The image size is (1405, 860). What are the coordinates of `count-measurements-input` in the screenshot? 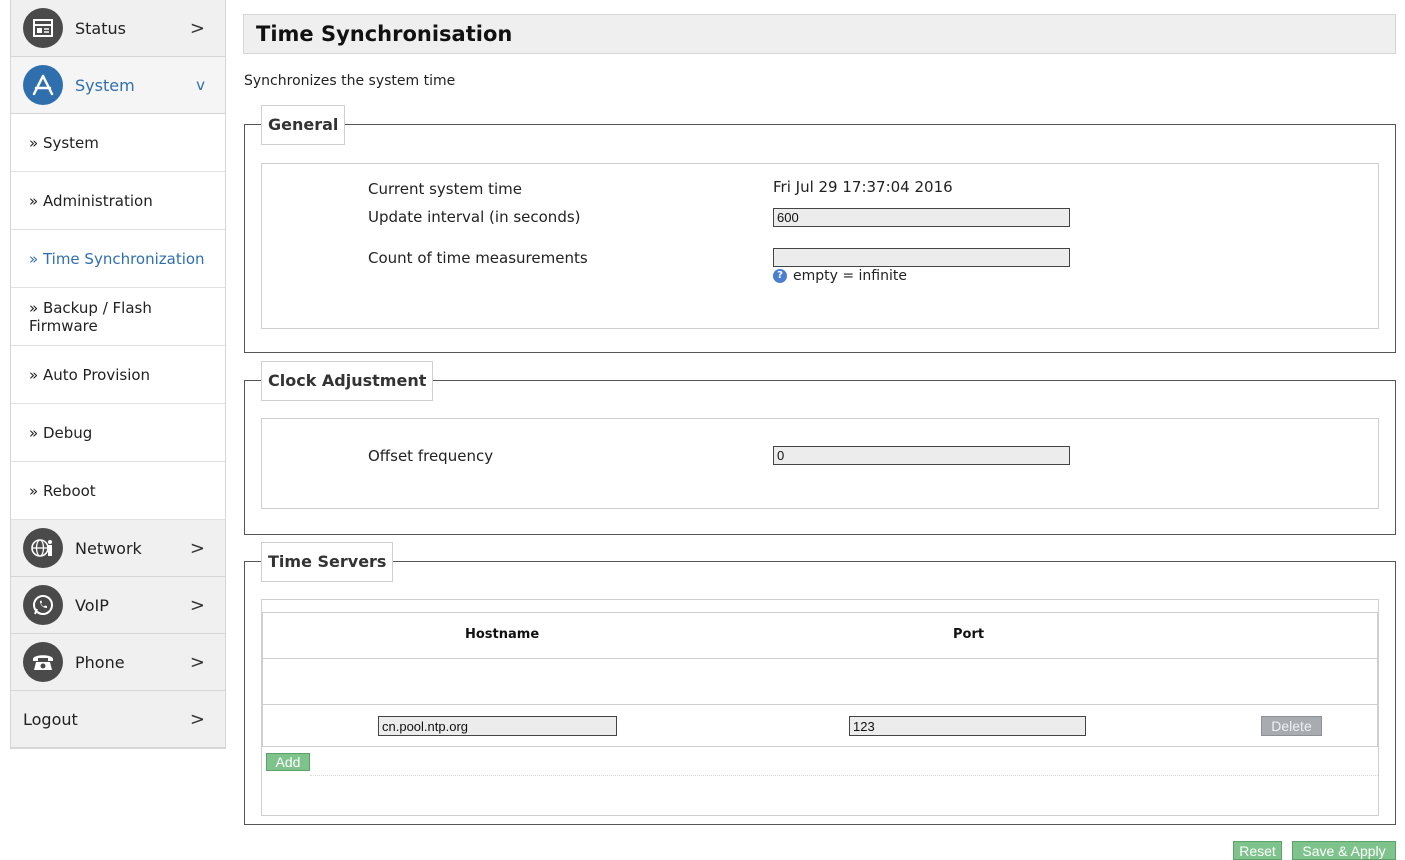 It's located at (921, 257).